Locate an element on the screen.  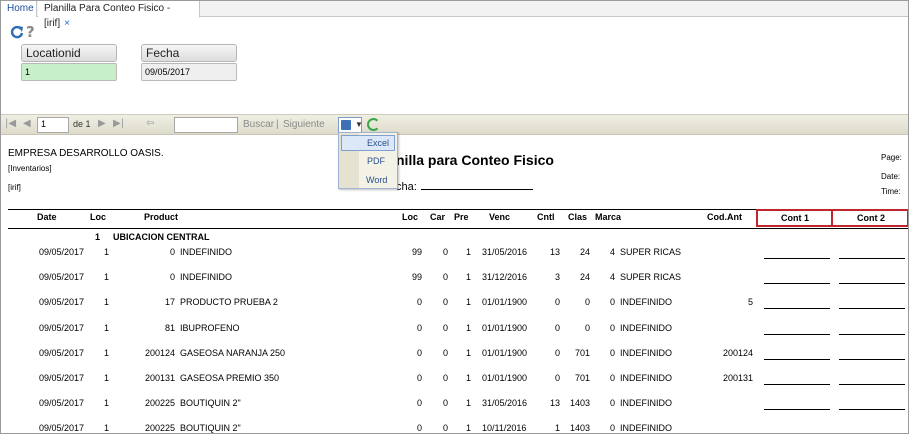
col-codant: Cod.Ant is located at coordinates (724, 217).